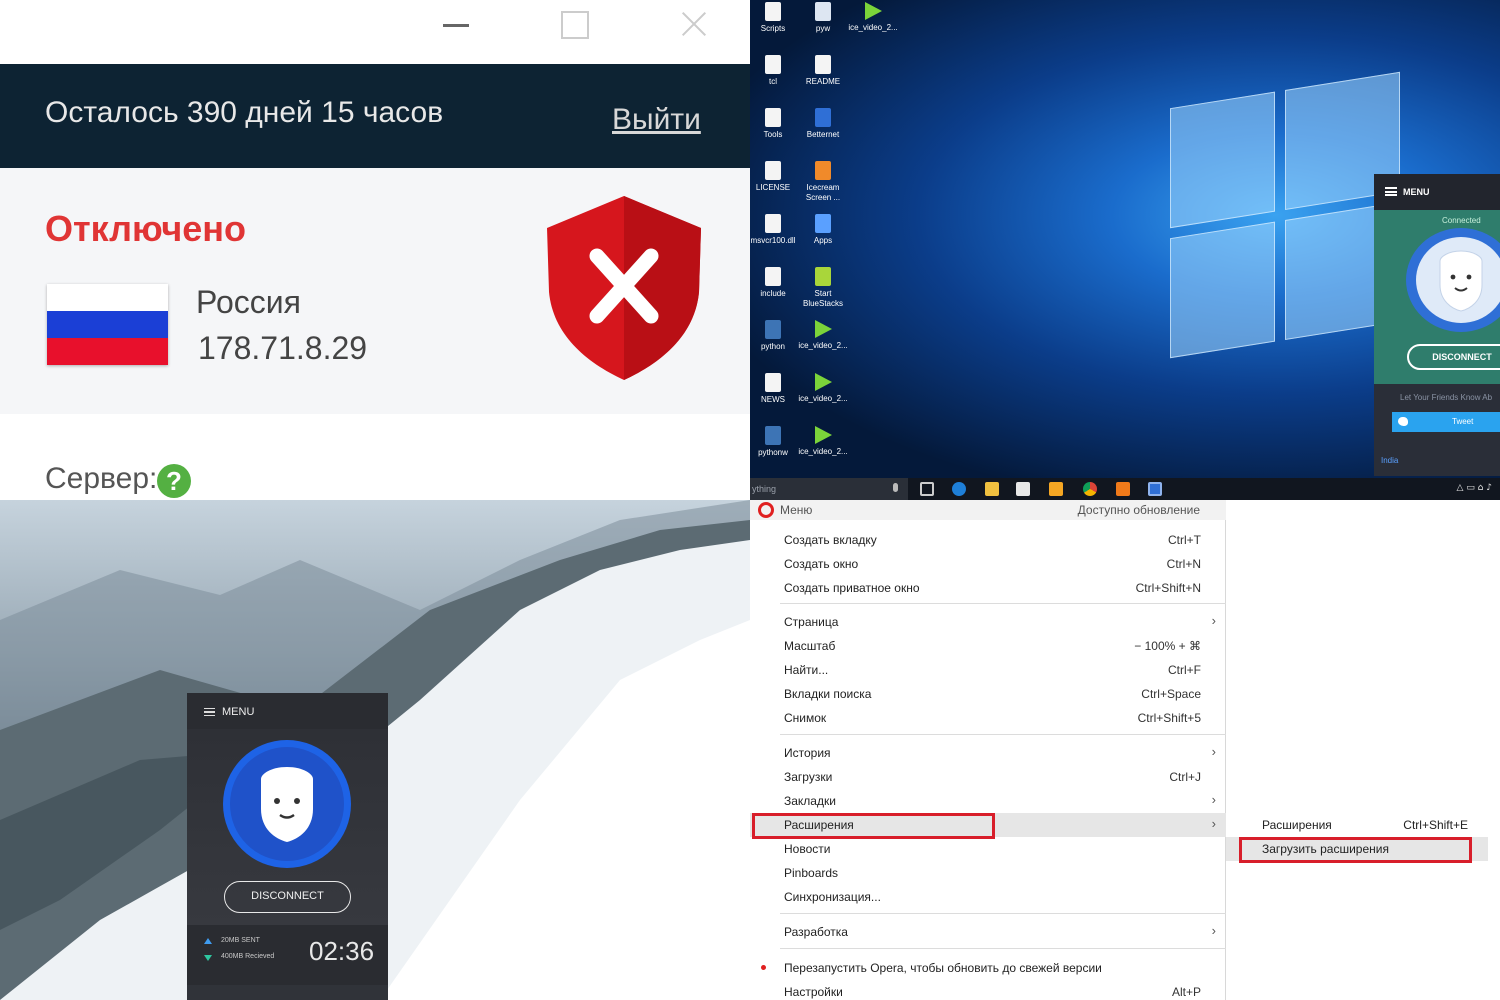  Describe the element at coordinates (988, 718) in the screenshot. I see `menu-item-snapshot: Снимок Ctrl+Shift+5` at that location.